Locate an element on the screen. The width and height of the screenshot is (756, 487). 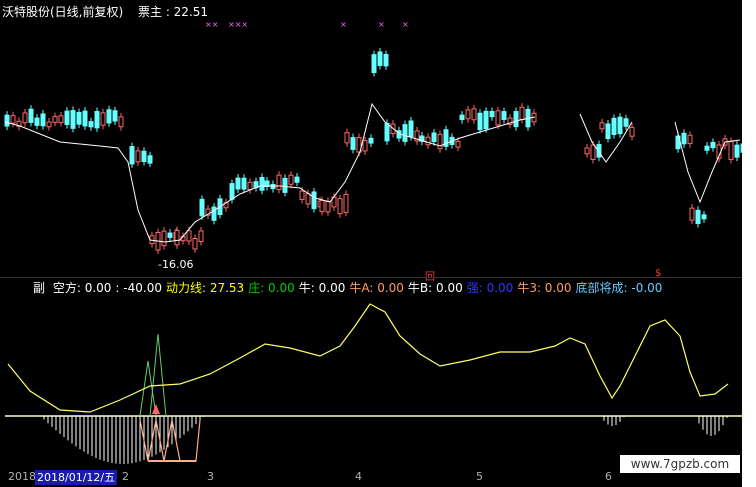
ticket-label: 票主 : 22.51 is located at coordinates (173, 12).